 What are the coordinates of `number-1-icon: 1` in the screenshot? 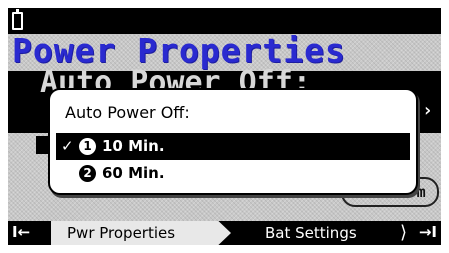 It's located at (87, 146).